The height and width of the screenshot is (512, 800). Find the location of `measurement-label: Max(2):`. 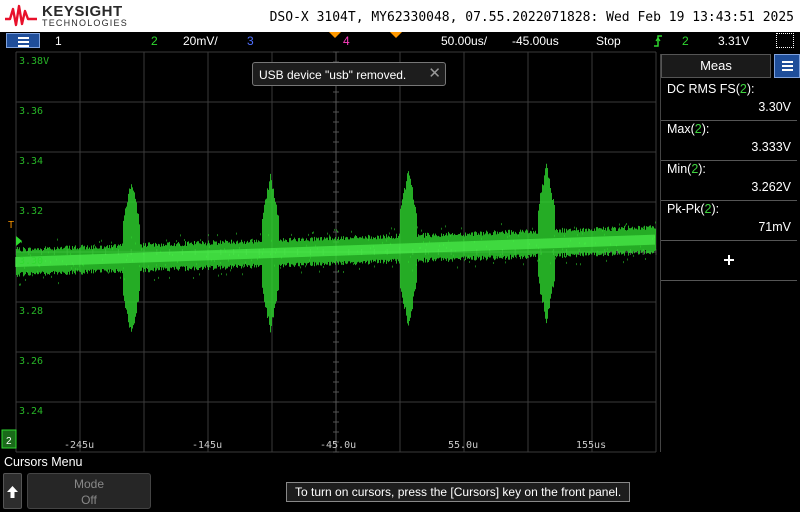

measurement-label: Max(2): is located at coordinates (688, 129).